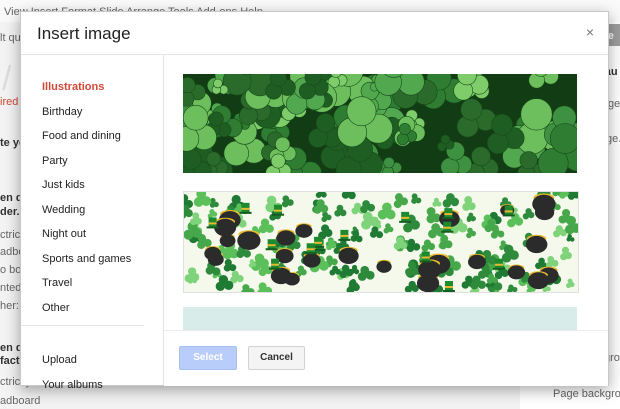 Image resolution: width=620 pixels, height=409 pixels. What do you see at coordinates (10, 38) in the screenshot?
I see `background-text: lt qu` at bounding box center [10, 38].